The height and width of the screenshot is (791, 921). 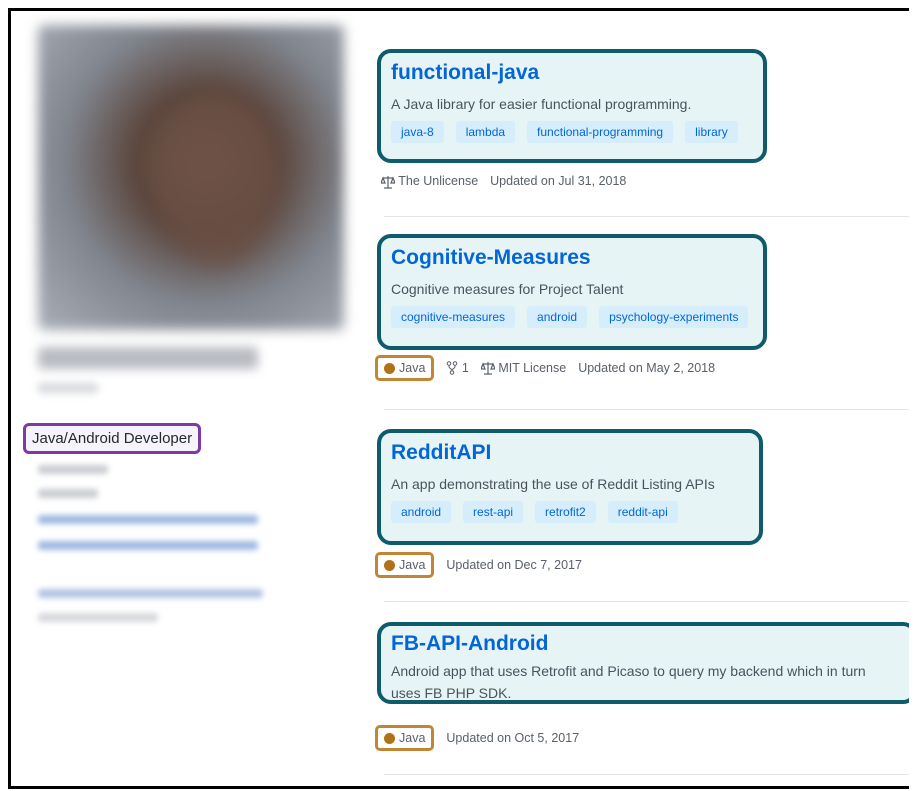 I want to click on license-info: MIT License, so click(x=523, y=368).